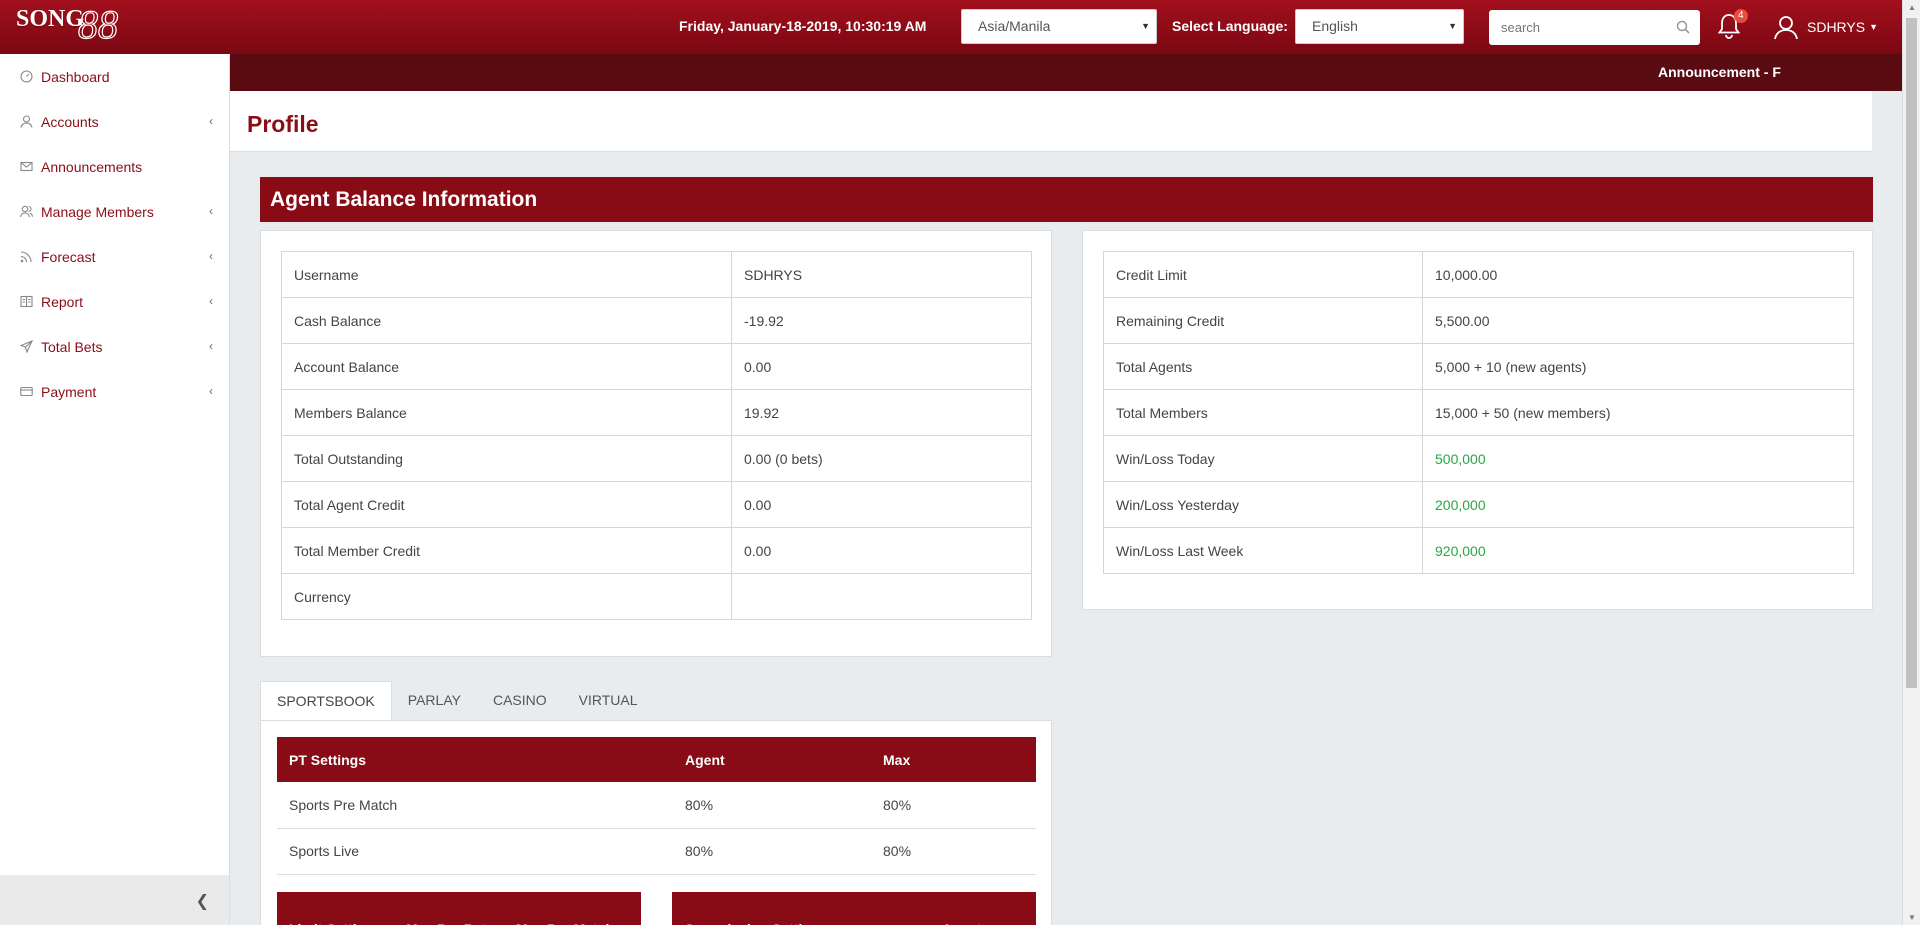  Describe the element at coordinates (475, 759) in the screenshot. I see `column-header: PT Settings` at that location.